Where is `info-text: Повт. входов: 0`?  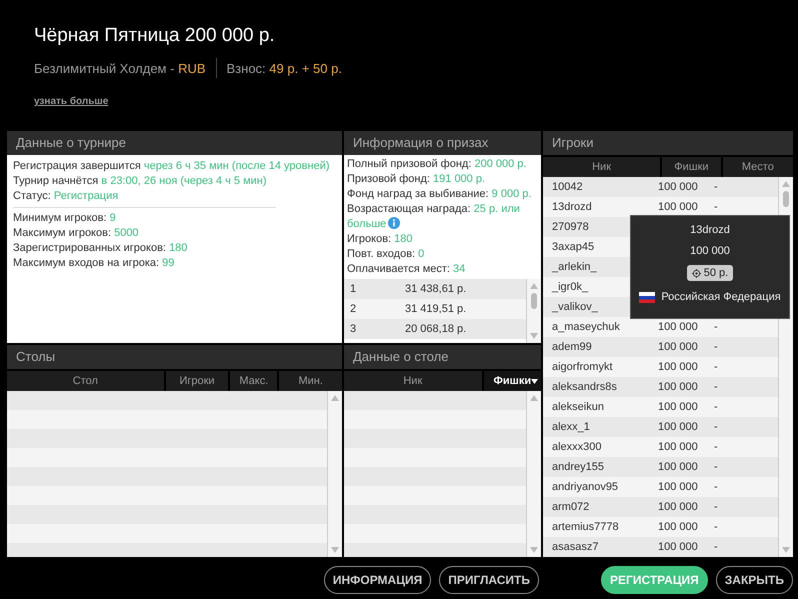 info-text: Повт. входов: 0 is located at coordinates (385, 254).